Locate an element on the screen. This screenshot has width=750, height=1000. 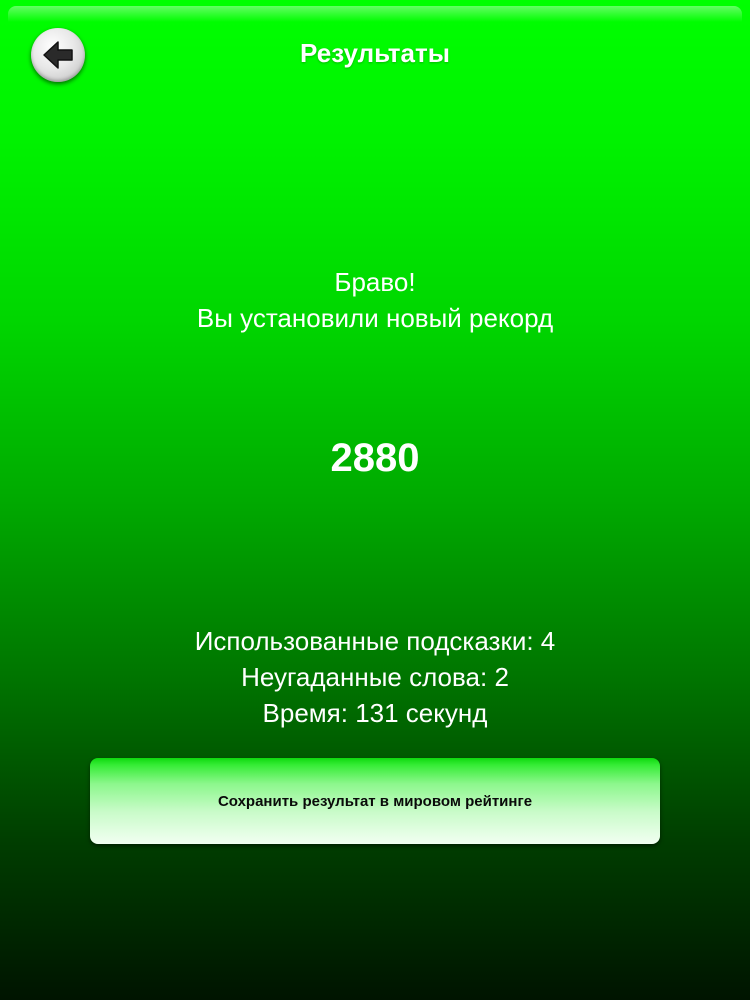
new-record-text: Вы установили новый рекорд is located at coordinates (375, 318).